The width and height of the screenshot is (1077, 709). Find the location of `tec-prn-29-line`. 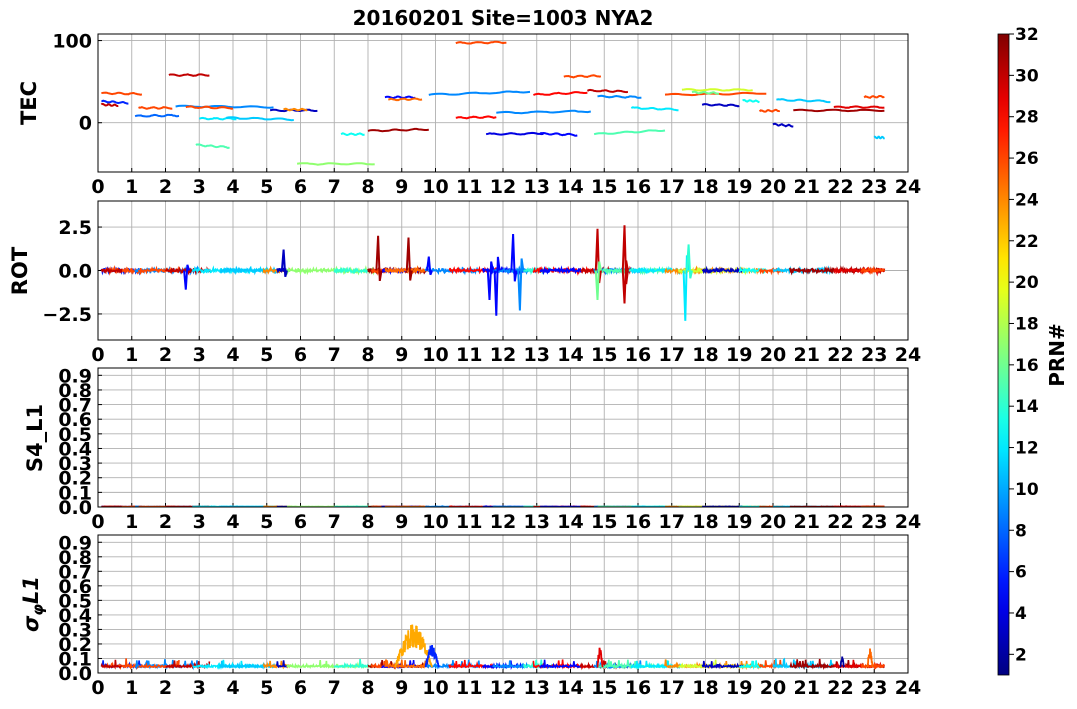

tec-prn-29-line is located at coordinates (859, 107).